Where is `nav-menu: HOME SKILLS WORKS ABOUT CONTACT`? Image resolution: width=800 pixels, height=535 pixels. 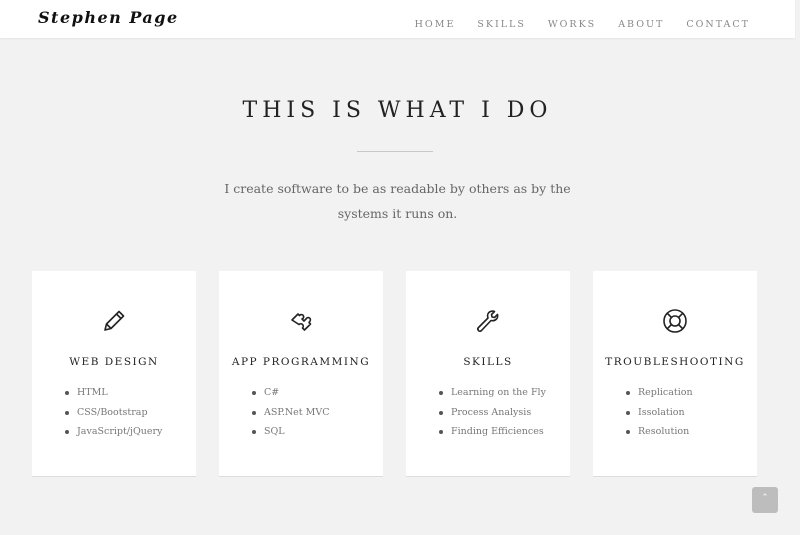
nav-menu: HOME SKILLS WORKS ABOUT CONTACT is located at coordinates (571, 21).